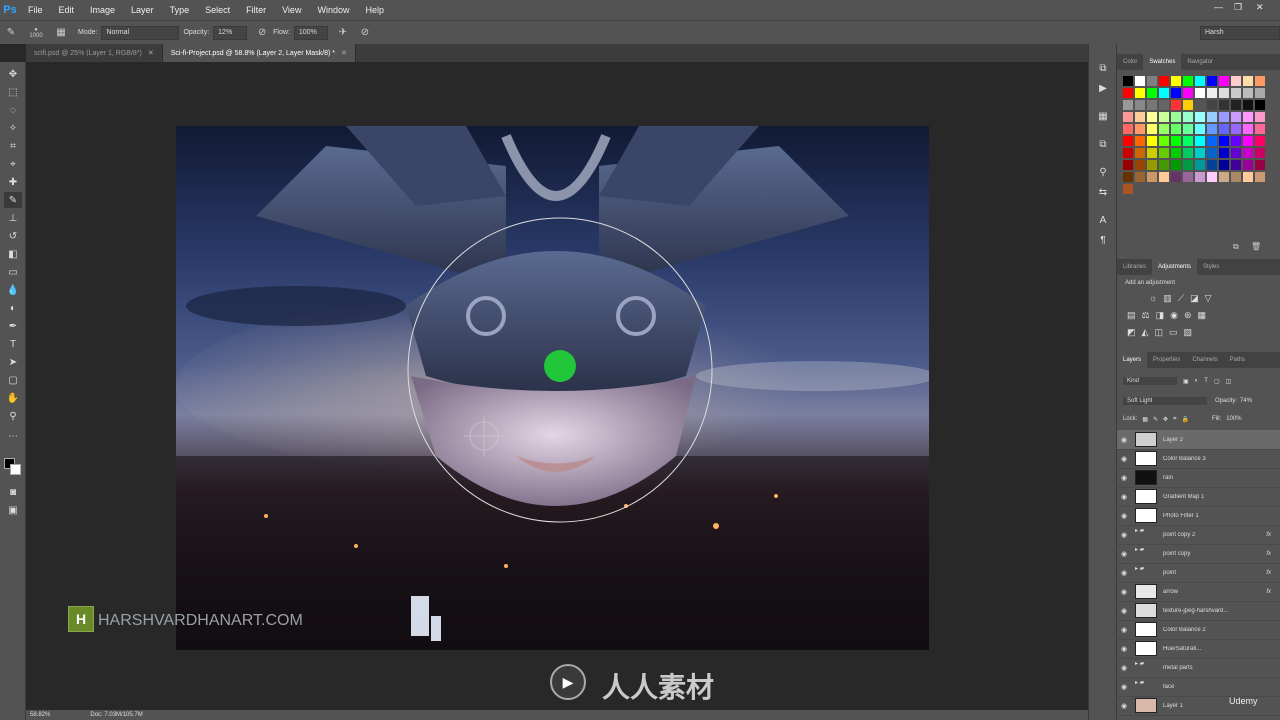  What do you see at coordinates (13, 128) in the screenshot?
I see `quick-select-tool-icon: ✧` at bounding box center [13, 128].